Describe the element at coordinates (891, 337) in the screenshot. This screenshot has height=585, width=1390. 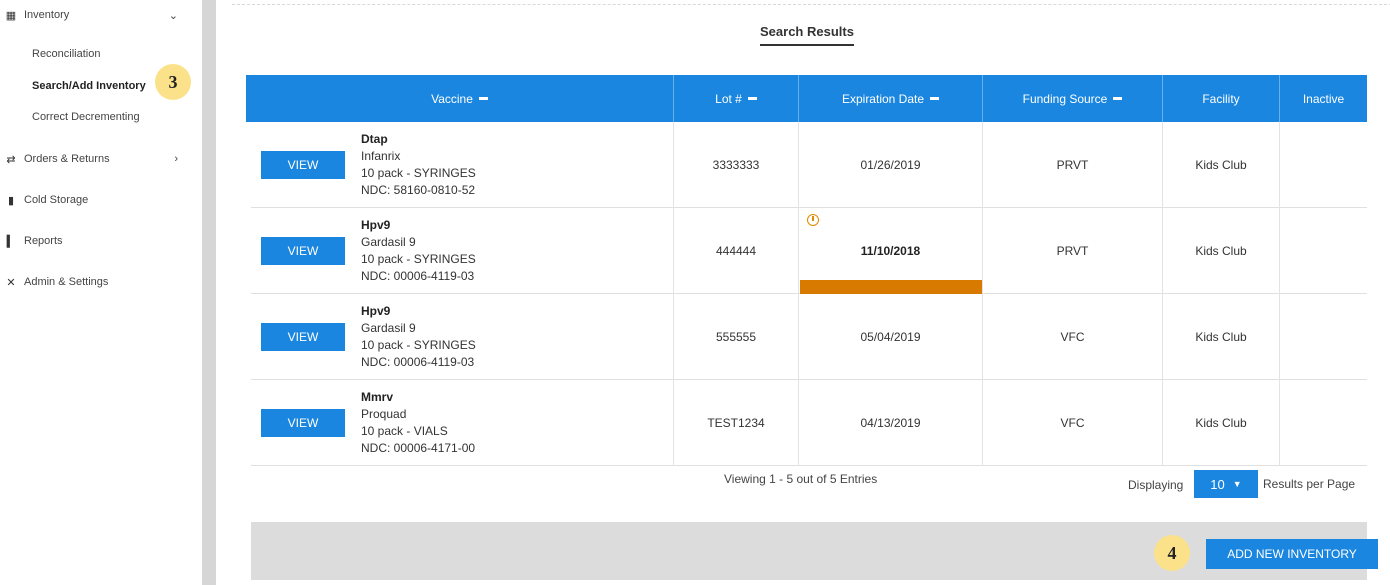
I see `expiration-cell: 05/04/2019` at that location.